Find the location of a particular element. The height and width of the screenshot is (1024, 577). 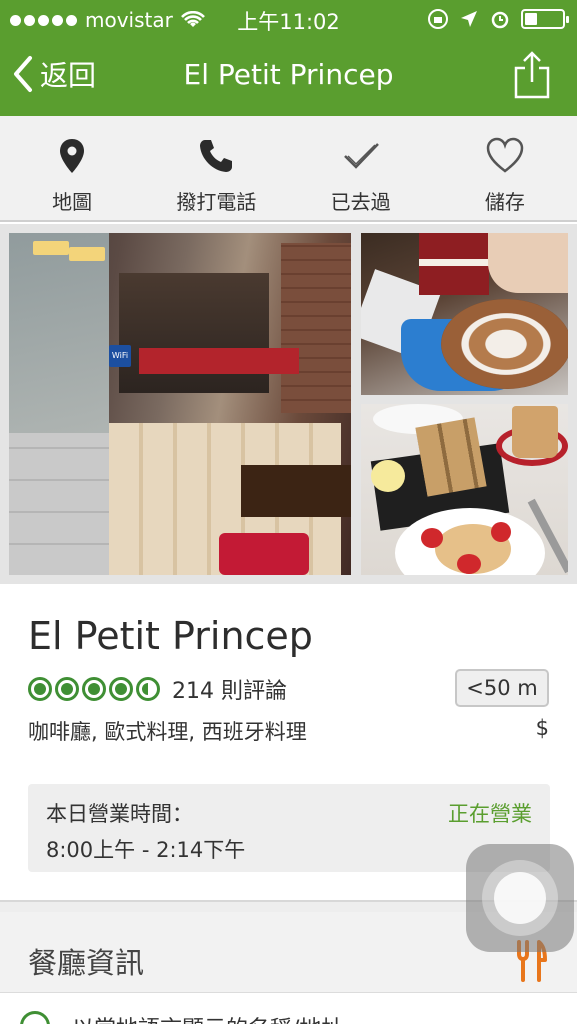

save-label: 儲存 is located at coordinates (504, 202).